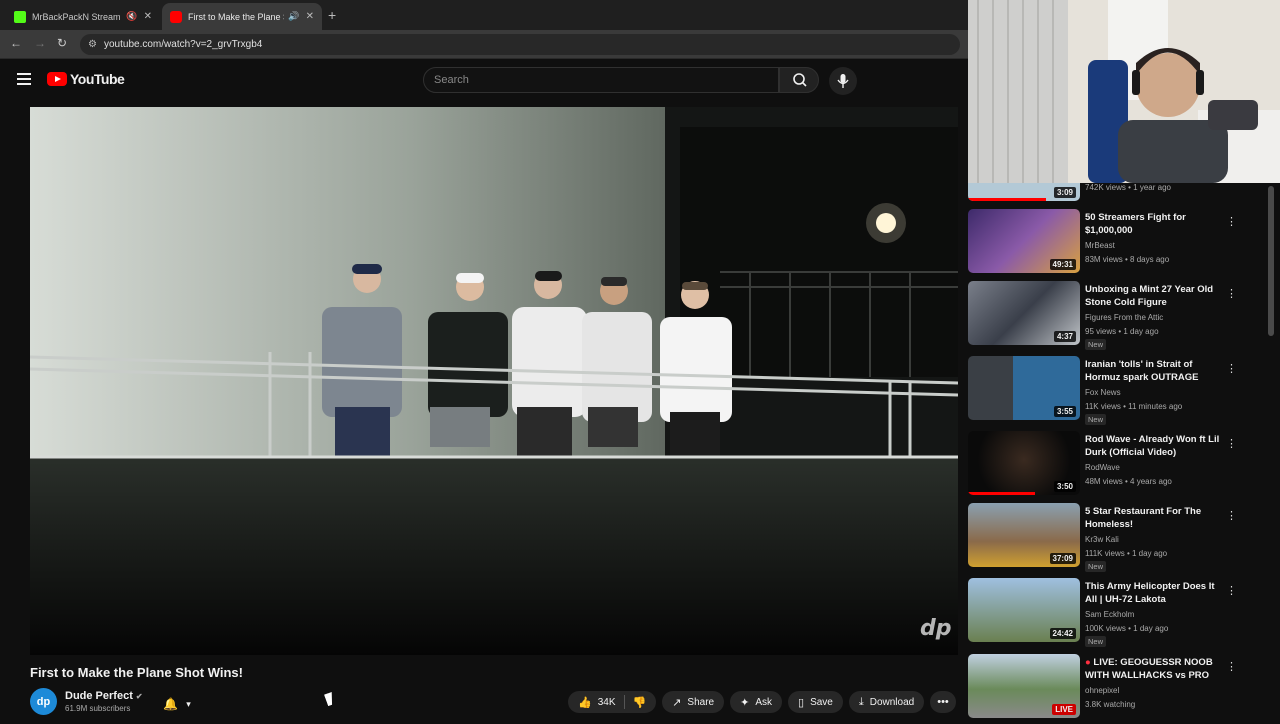 This screenshot has width=1280, height=724. What do you see at coordinates (293, 16) in the screenshot?
I see `speaker-icon: 🔊` at bounding box center [293, 16].